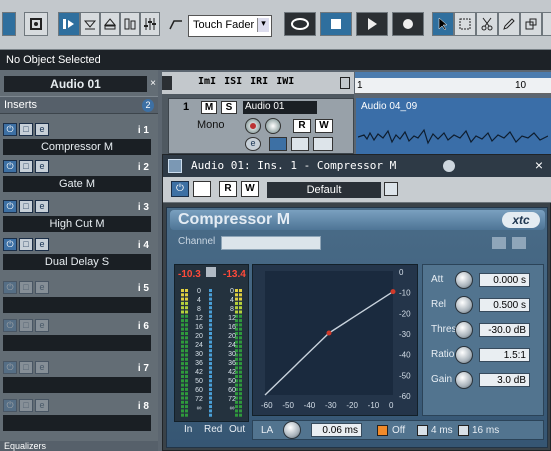 This screenshot has height=451, width=551. Describe the element at coordinates (77, 262) in the screenshot. I see `insert-slot-plugin-name: Dual Delay S` at that location.